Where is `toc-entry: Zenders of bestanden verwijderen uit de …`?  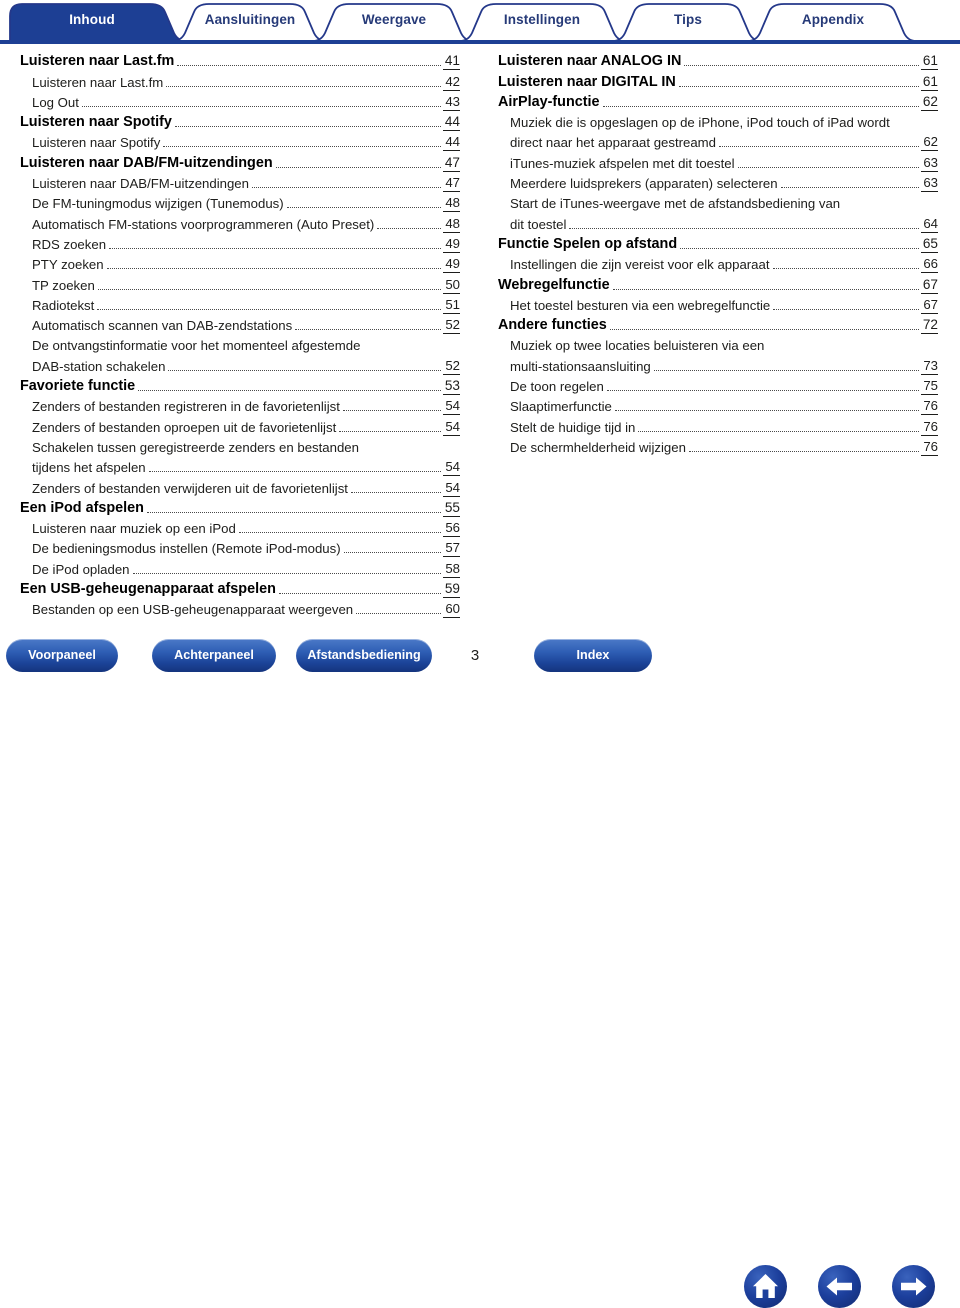 toc-entry: Zenders of bestanden verwijderen uit de … is located at coordinates (240, 486).